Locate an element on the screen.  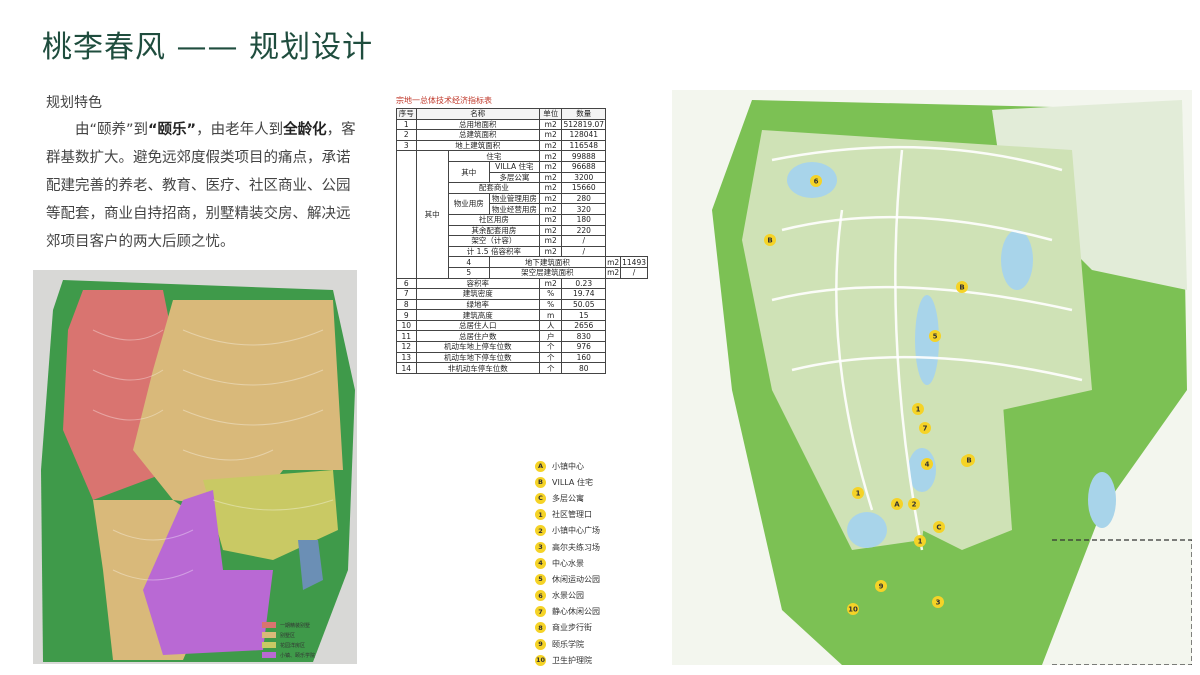
legend-item: B VILLA 住宅 is located at coordinates (567, 482).